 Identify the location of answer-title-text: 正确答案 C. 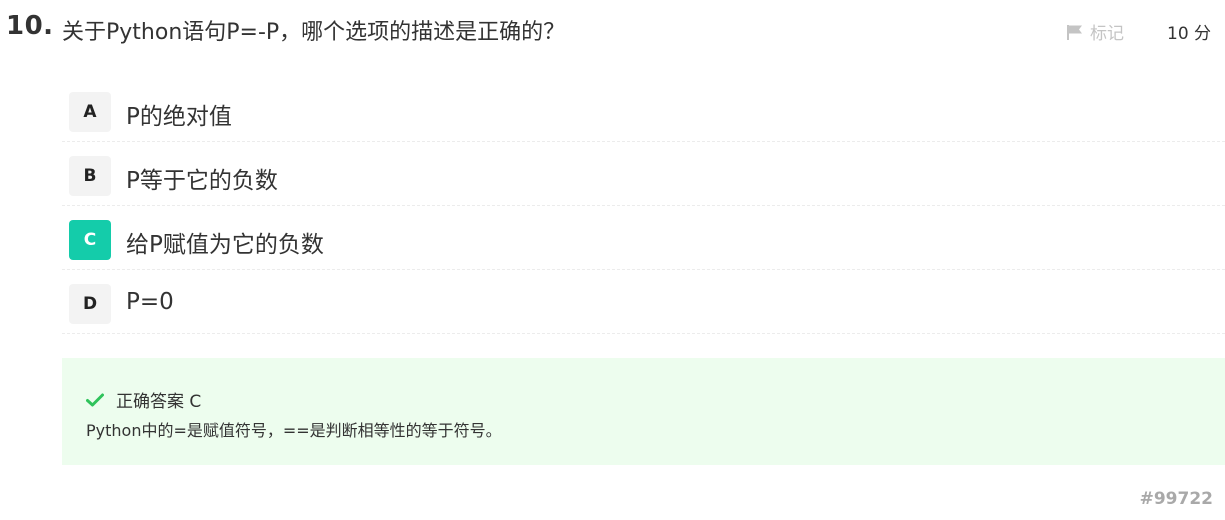
(159, 402).